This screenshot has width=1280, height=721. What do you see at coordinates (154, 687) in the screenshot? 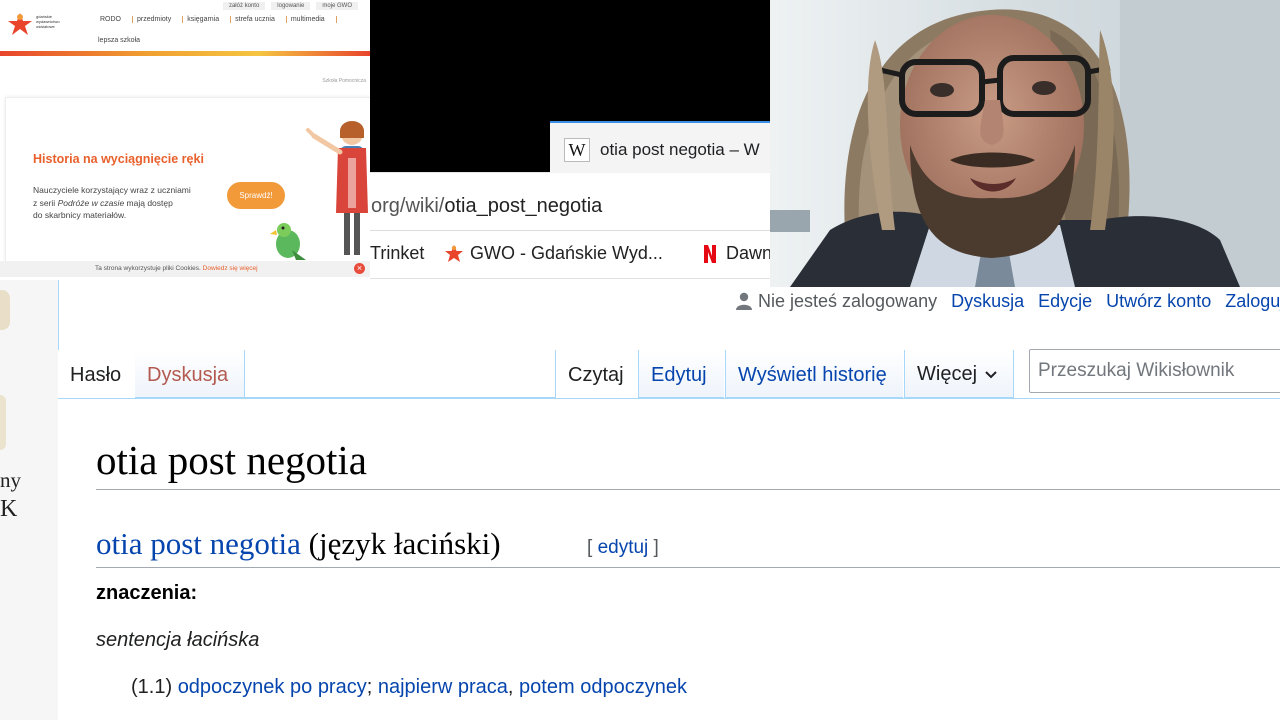
I see `definition-number: (1.1)` at bounding box center [154, 687].